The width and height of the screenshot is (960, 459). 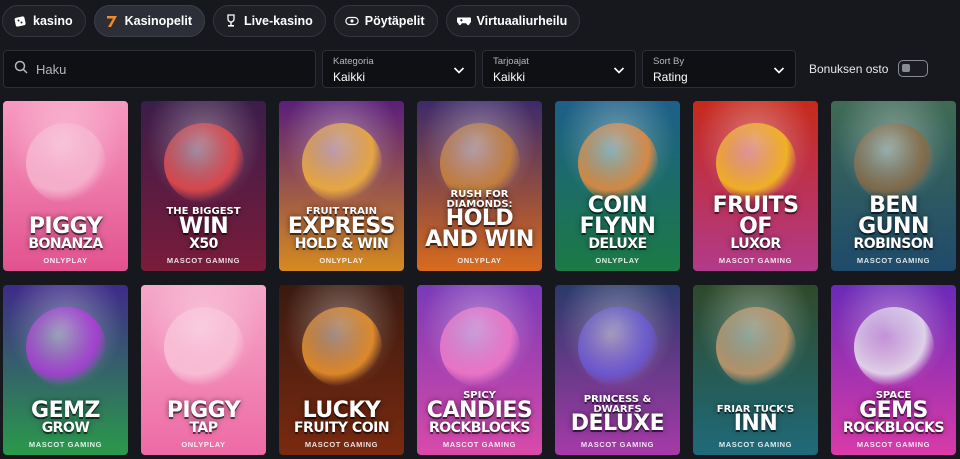 I want to click on game-card: COIN FLYNN DELUXE ONLYPLAY, so click(x=617, y=186).